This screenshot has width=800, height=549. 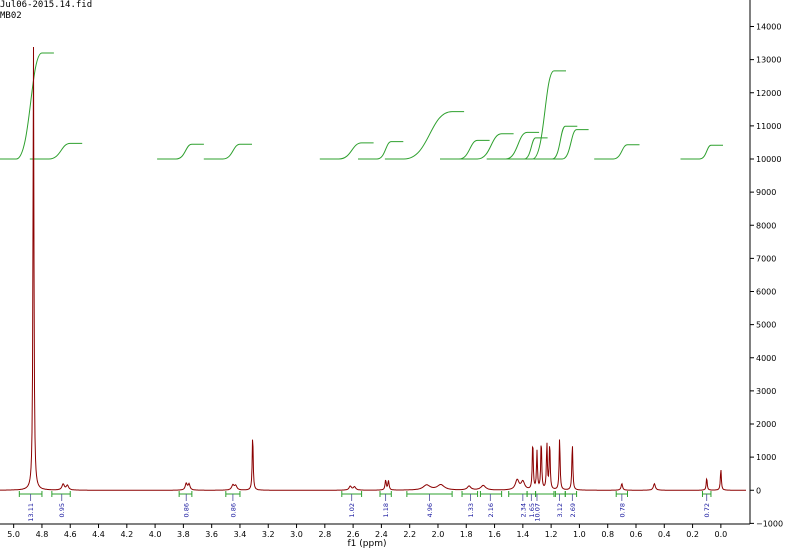 What do you see at coordinates (766, 424) in the screenshot?
I see `y-tick-label: 2000` at bounding box center [766, 424].